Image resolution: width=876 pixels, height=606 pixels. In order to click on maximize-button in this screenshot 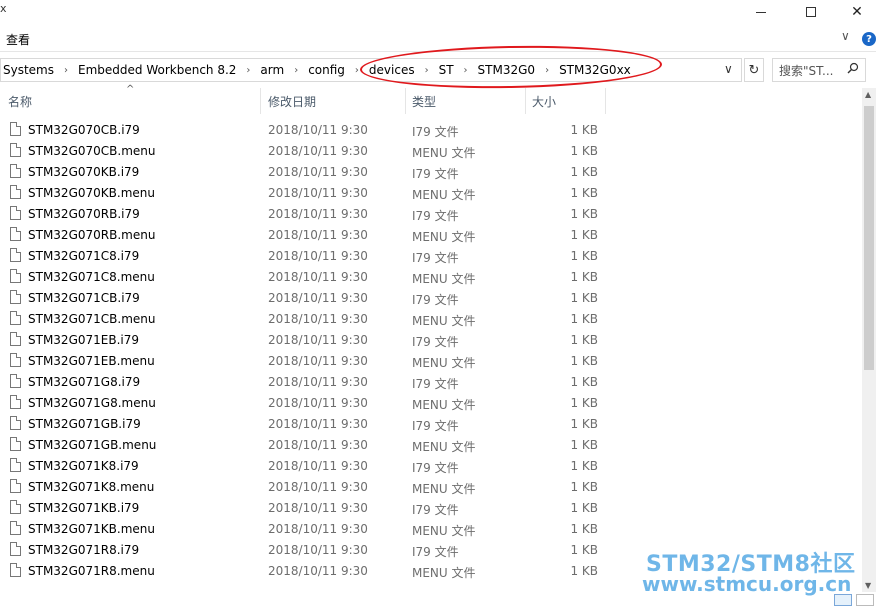, I will do `click(811, 12)`.